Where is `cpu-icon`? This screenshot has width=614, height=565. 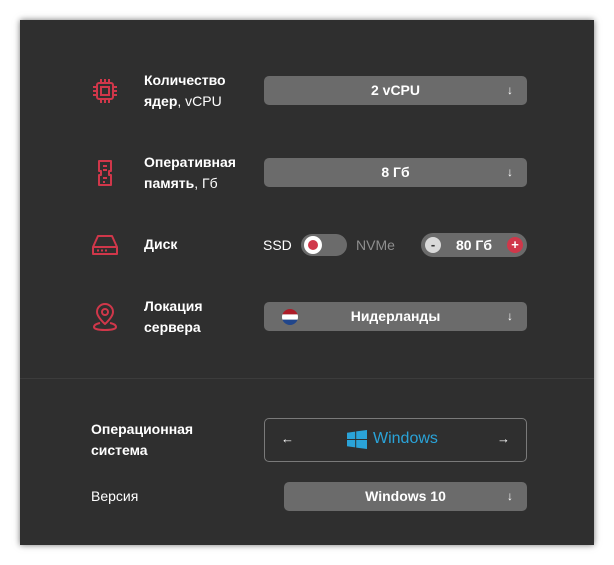 cpu-icon is located at coordinates (105, 91).